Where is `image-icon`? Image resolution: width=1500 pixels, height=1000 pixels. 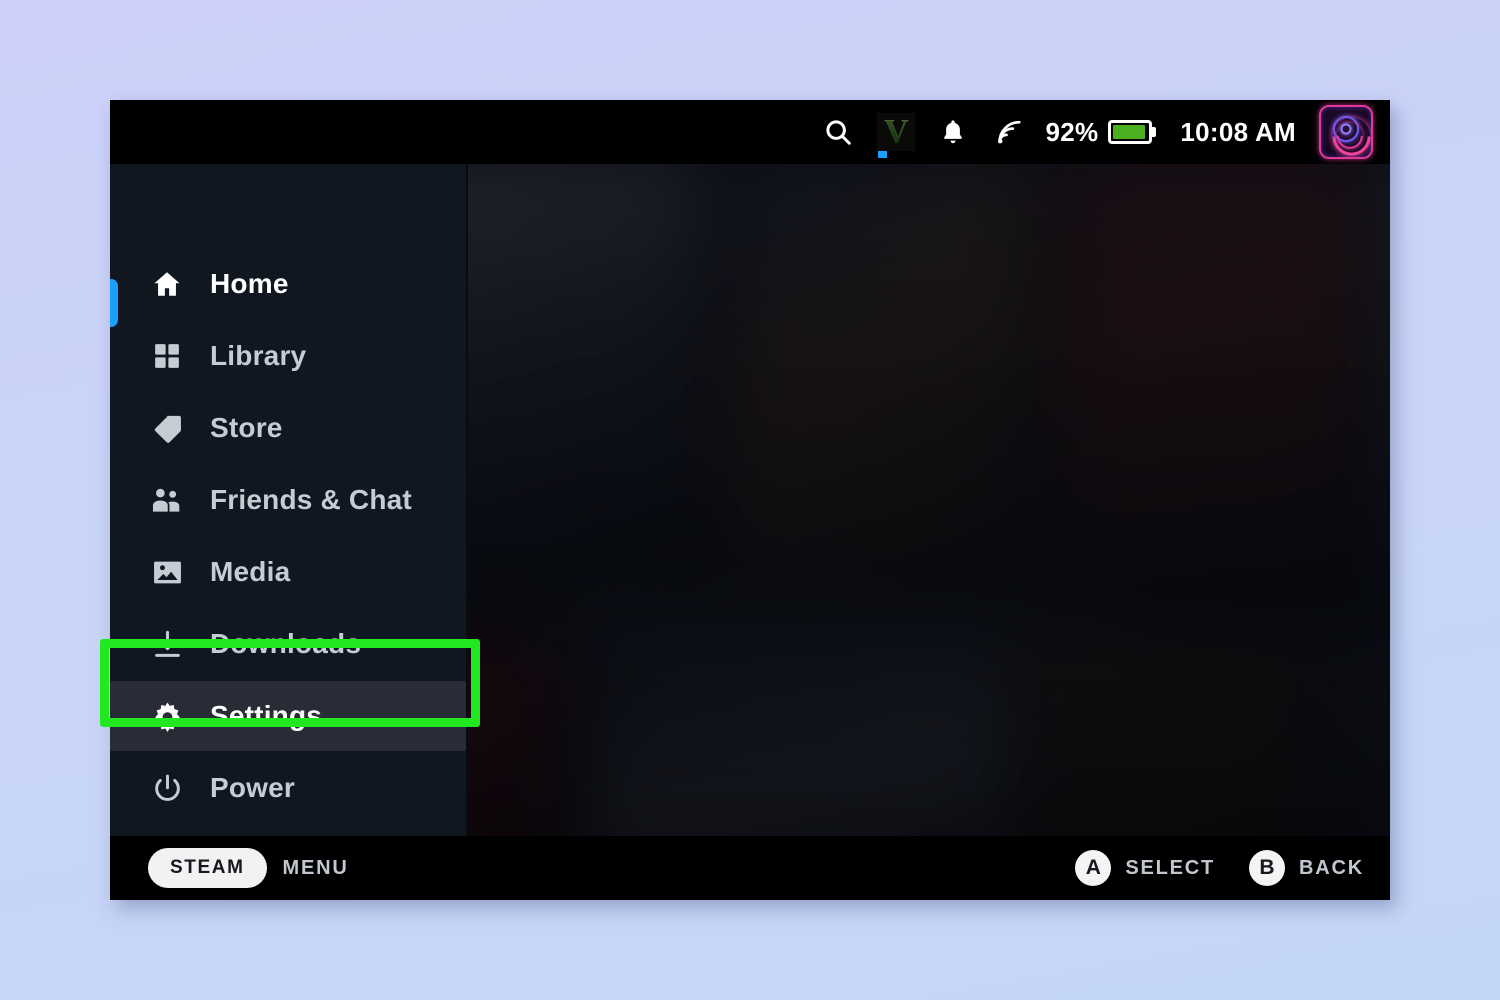 image-icon is located at coordinates (167, 572).